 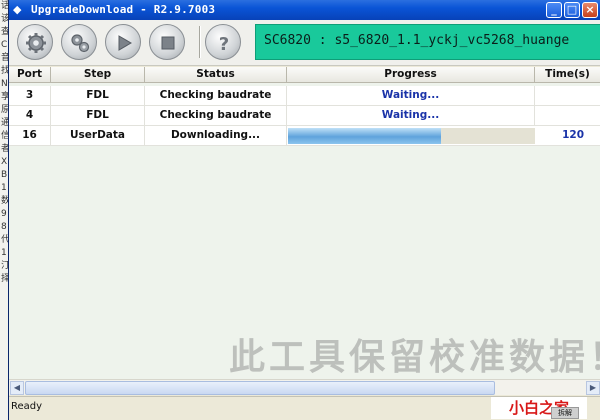 What do you see at coordinates (98, 75) in the screenshot?
I see `header-step: Step` at bounding box center [98, 75].